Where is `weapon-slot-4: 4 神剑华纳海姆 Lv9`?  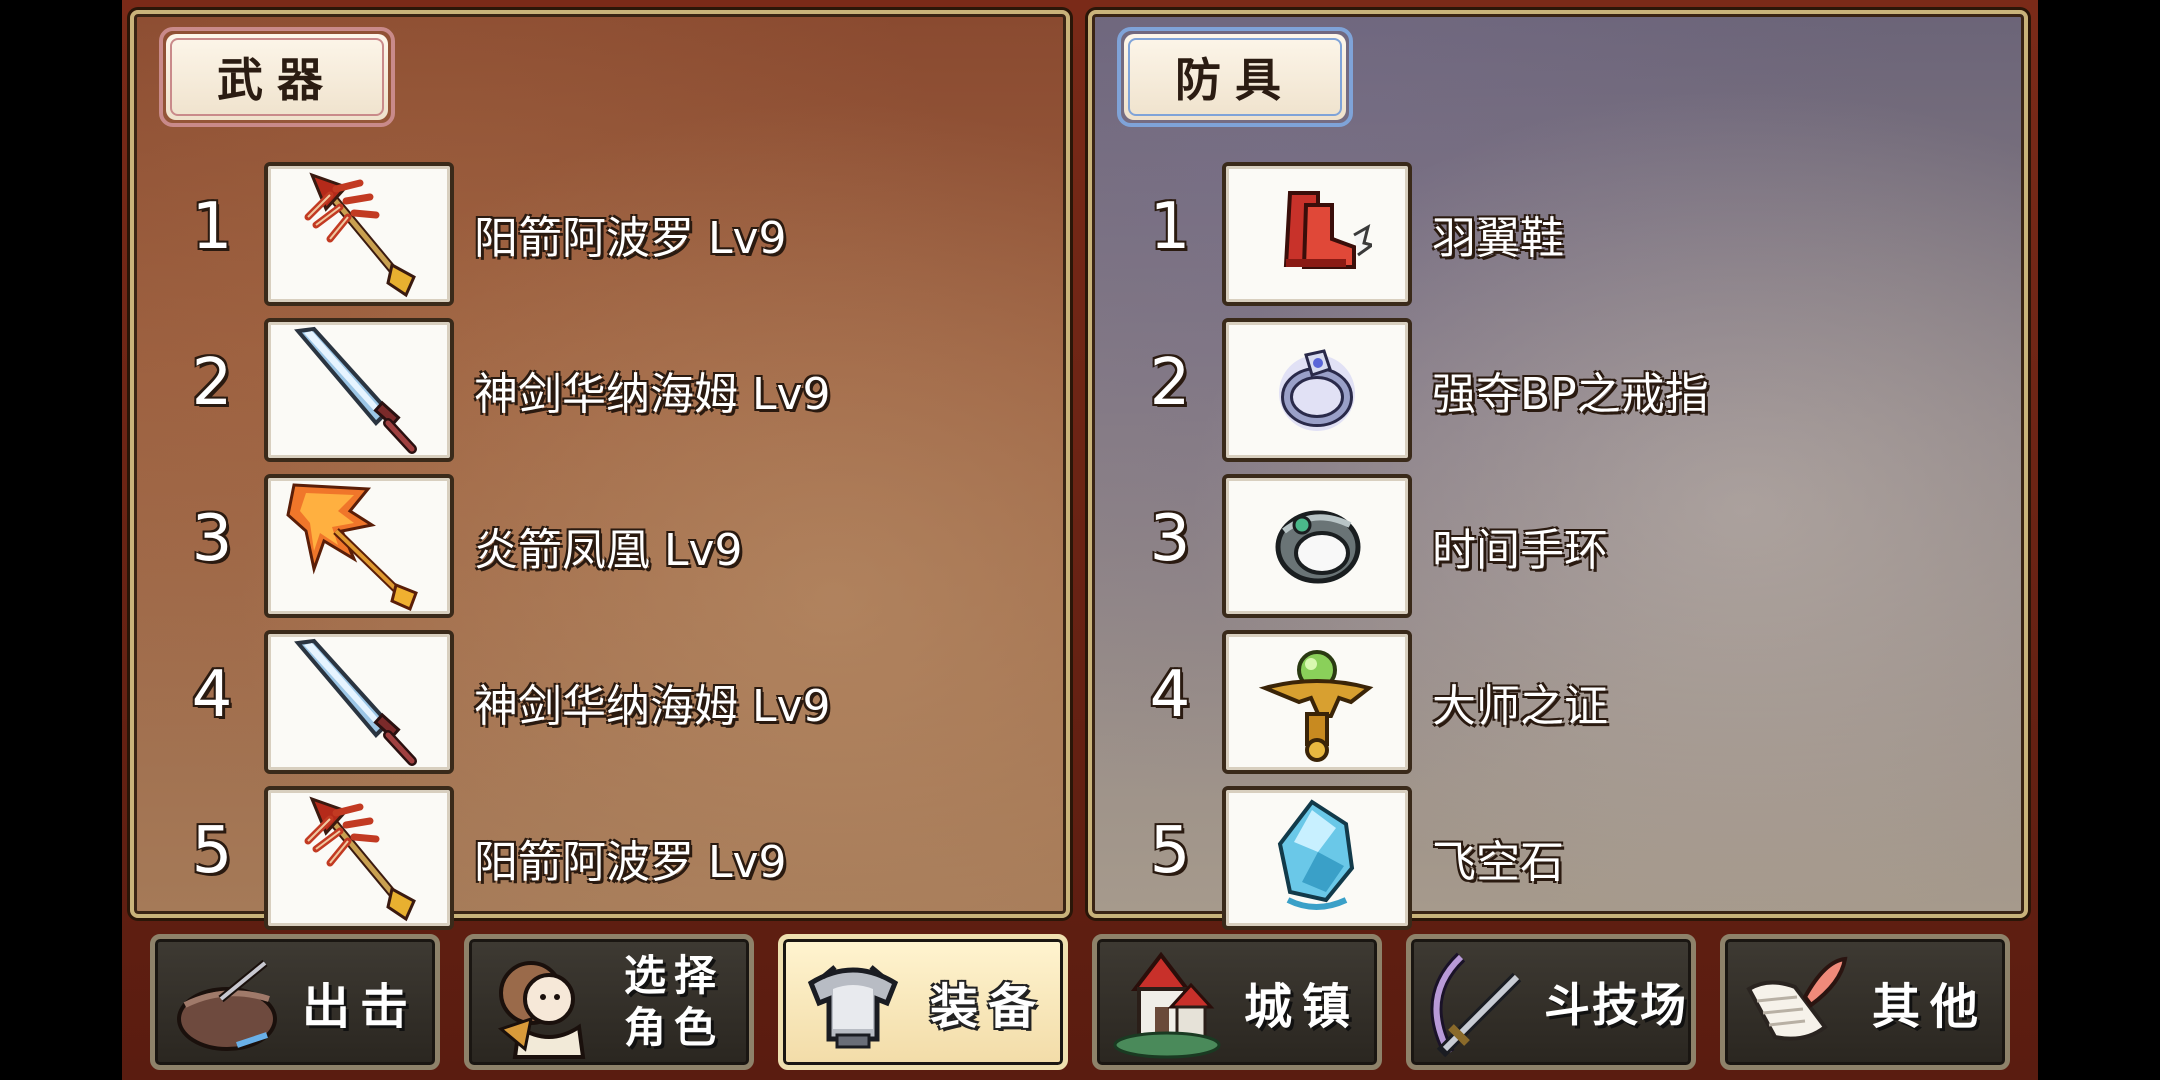
weapon-slot-4: 4 神剑华纳海姆 Lv9 is located at coordinates (600, 700).